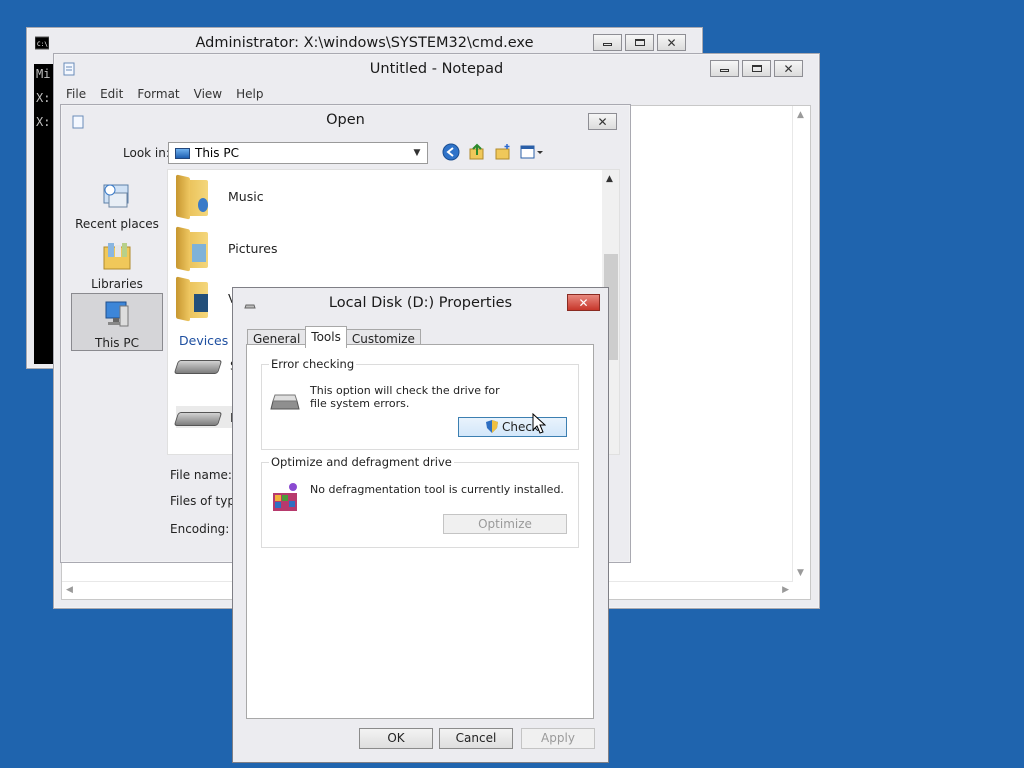  I want to click on notepad-titlebar: Untitled - Notepad, so click(436, 69).